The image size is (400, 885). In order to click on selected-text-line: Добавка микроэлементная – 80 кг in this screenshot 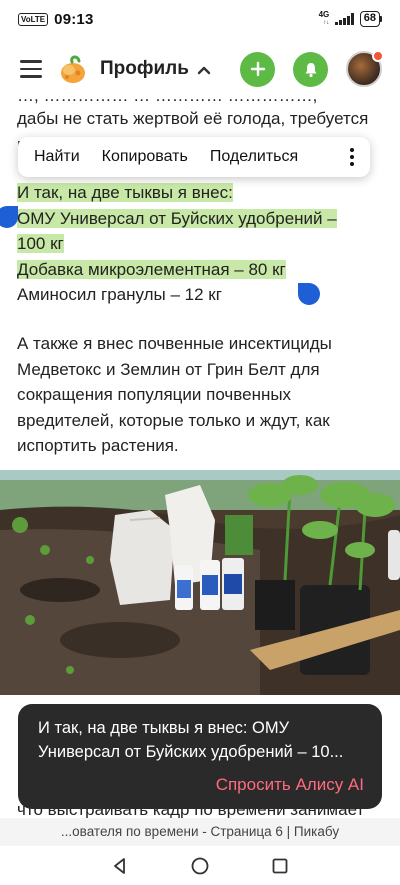, I will do `click(151, 269)`.